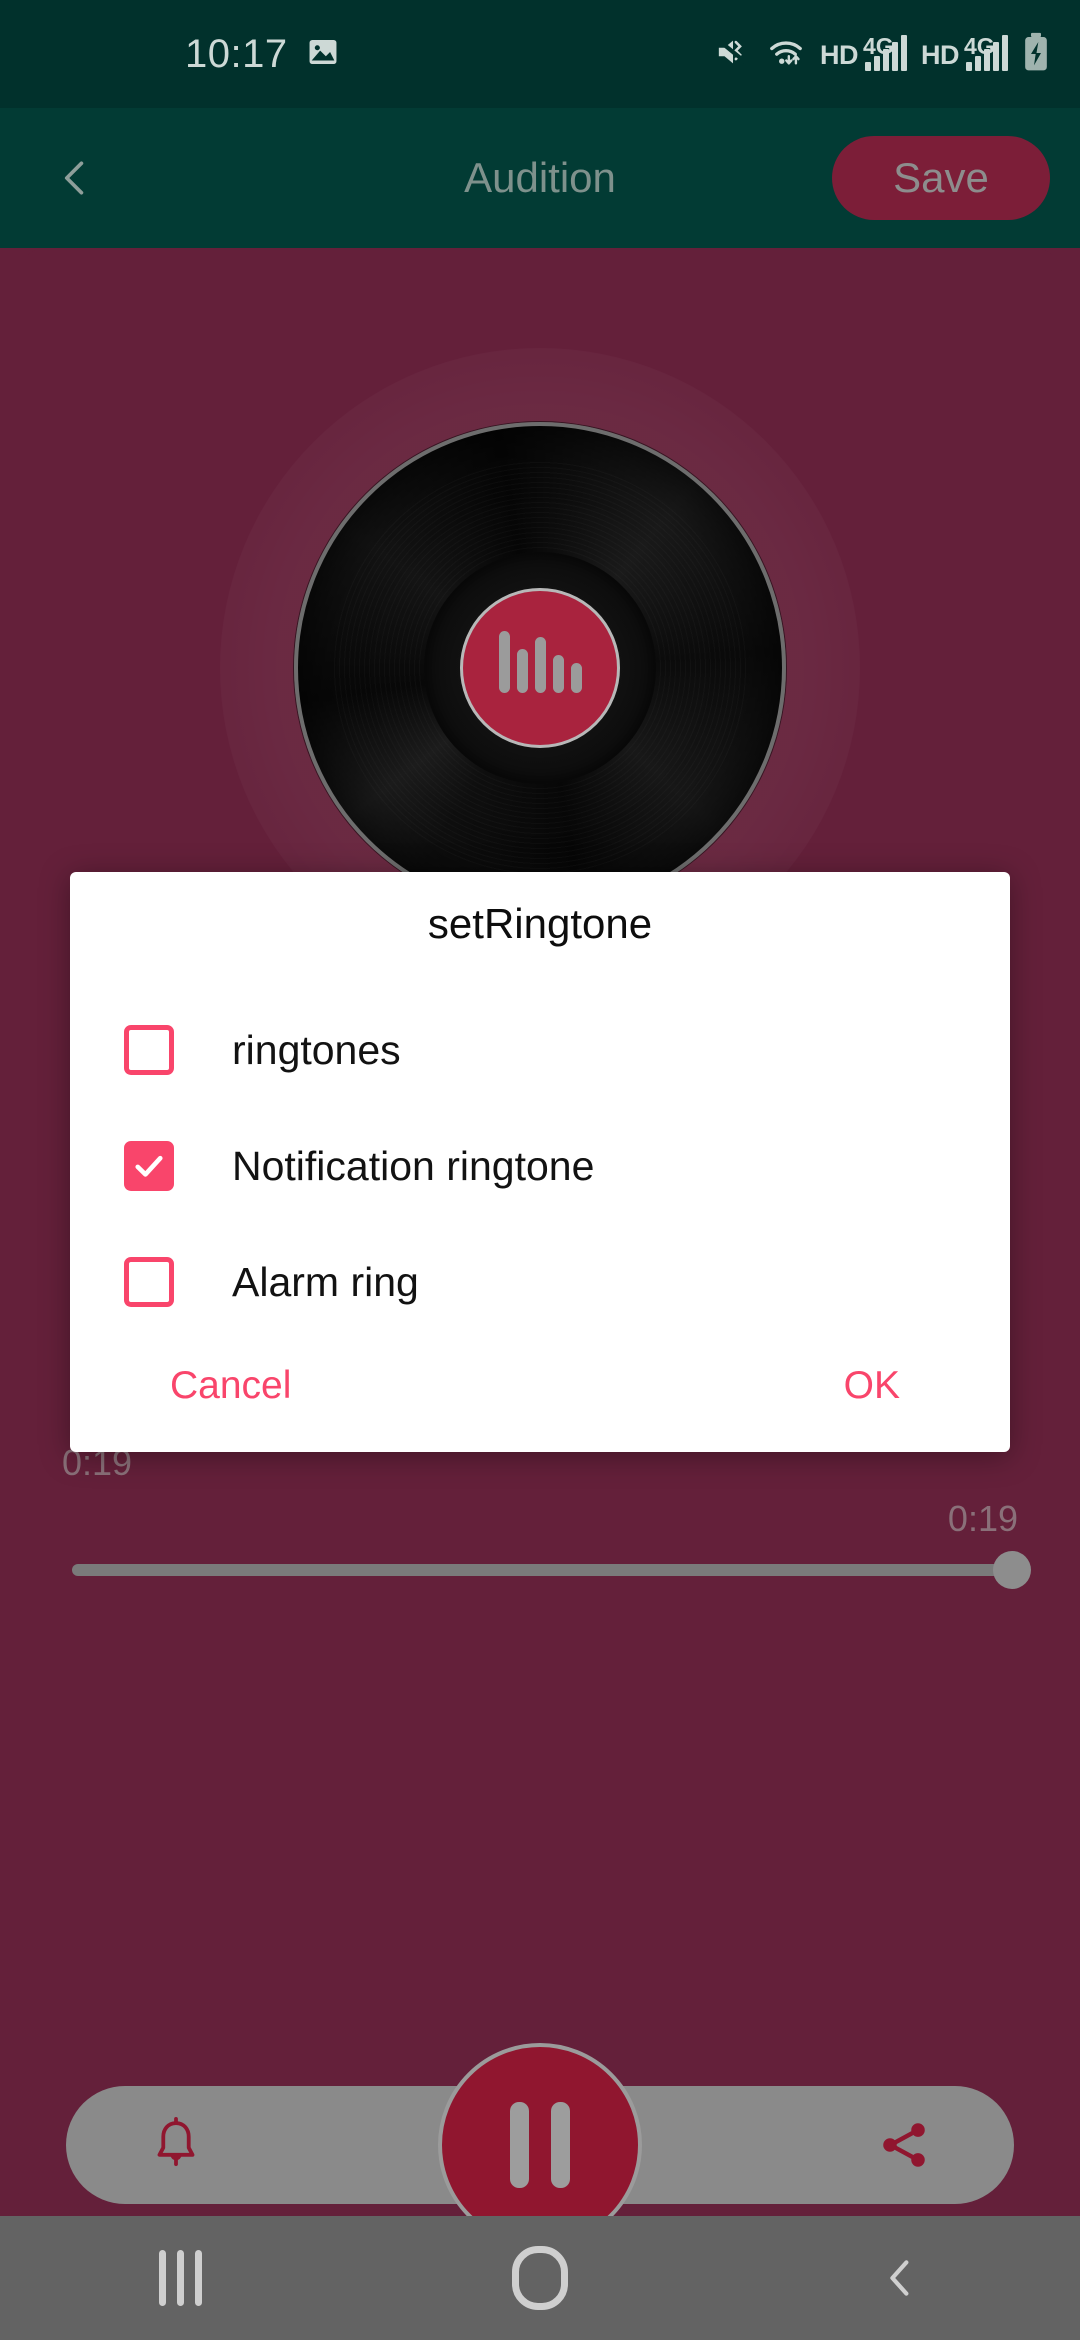 Image resolution: width=1080 pixels, height=2340 pixels. I want to click on checkbox-ringtones, so click(149, 1050).